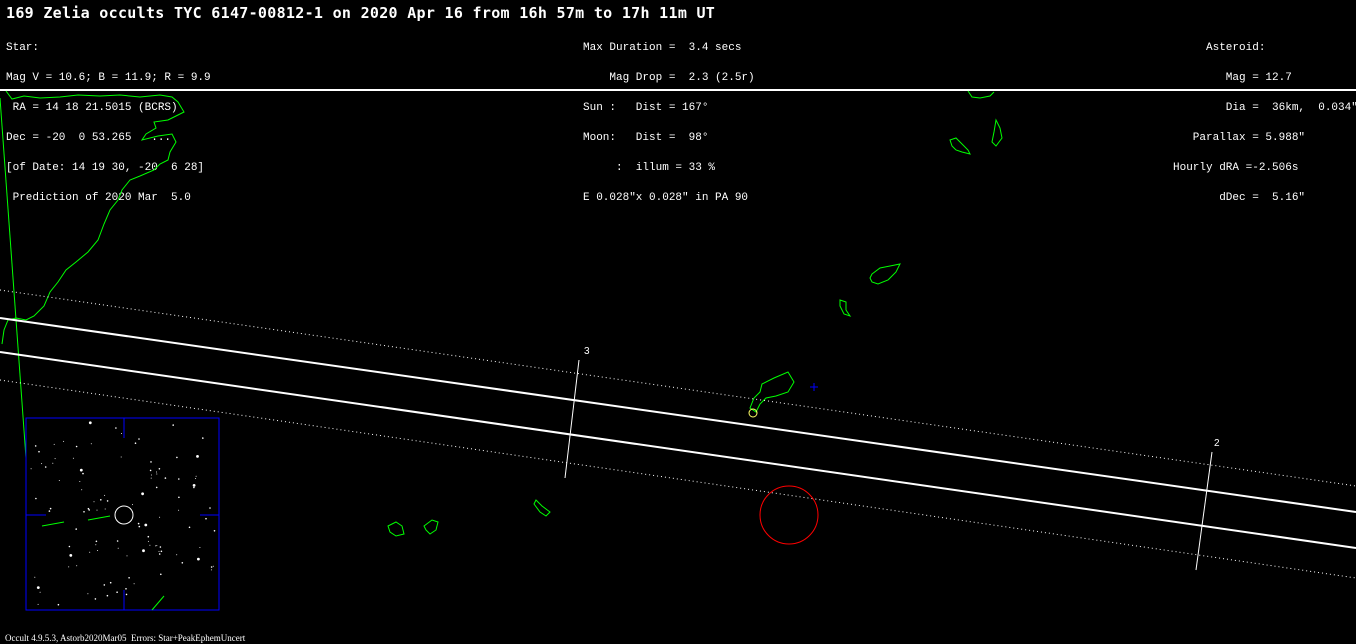  I want to click on finder-frame, so click(122, 514).